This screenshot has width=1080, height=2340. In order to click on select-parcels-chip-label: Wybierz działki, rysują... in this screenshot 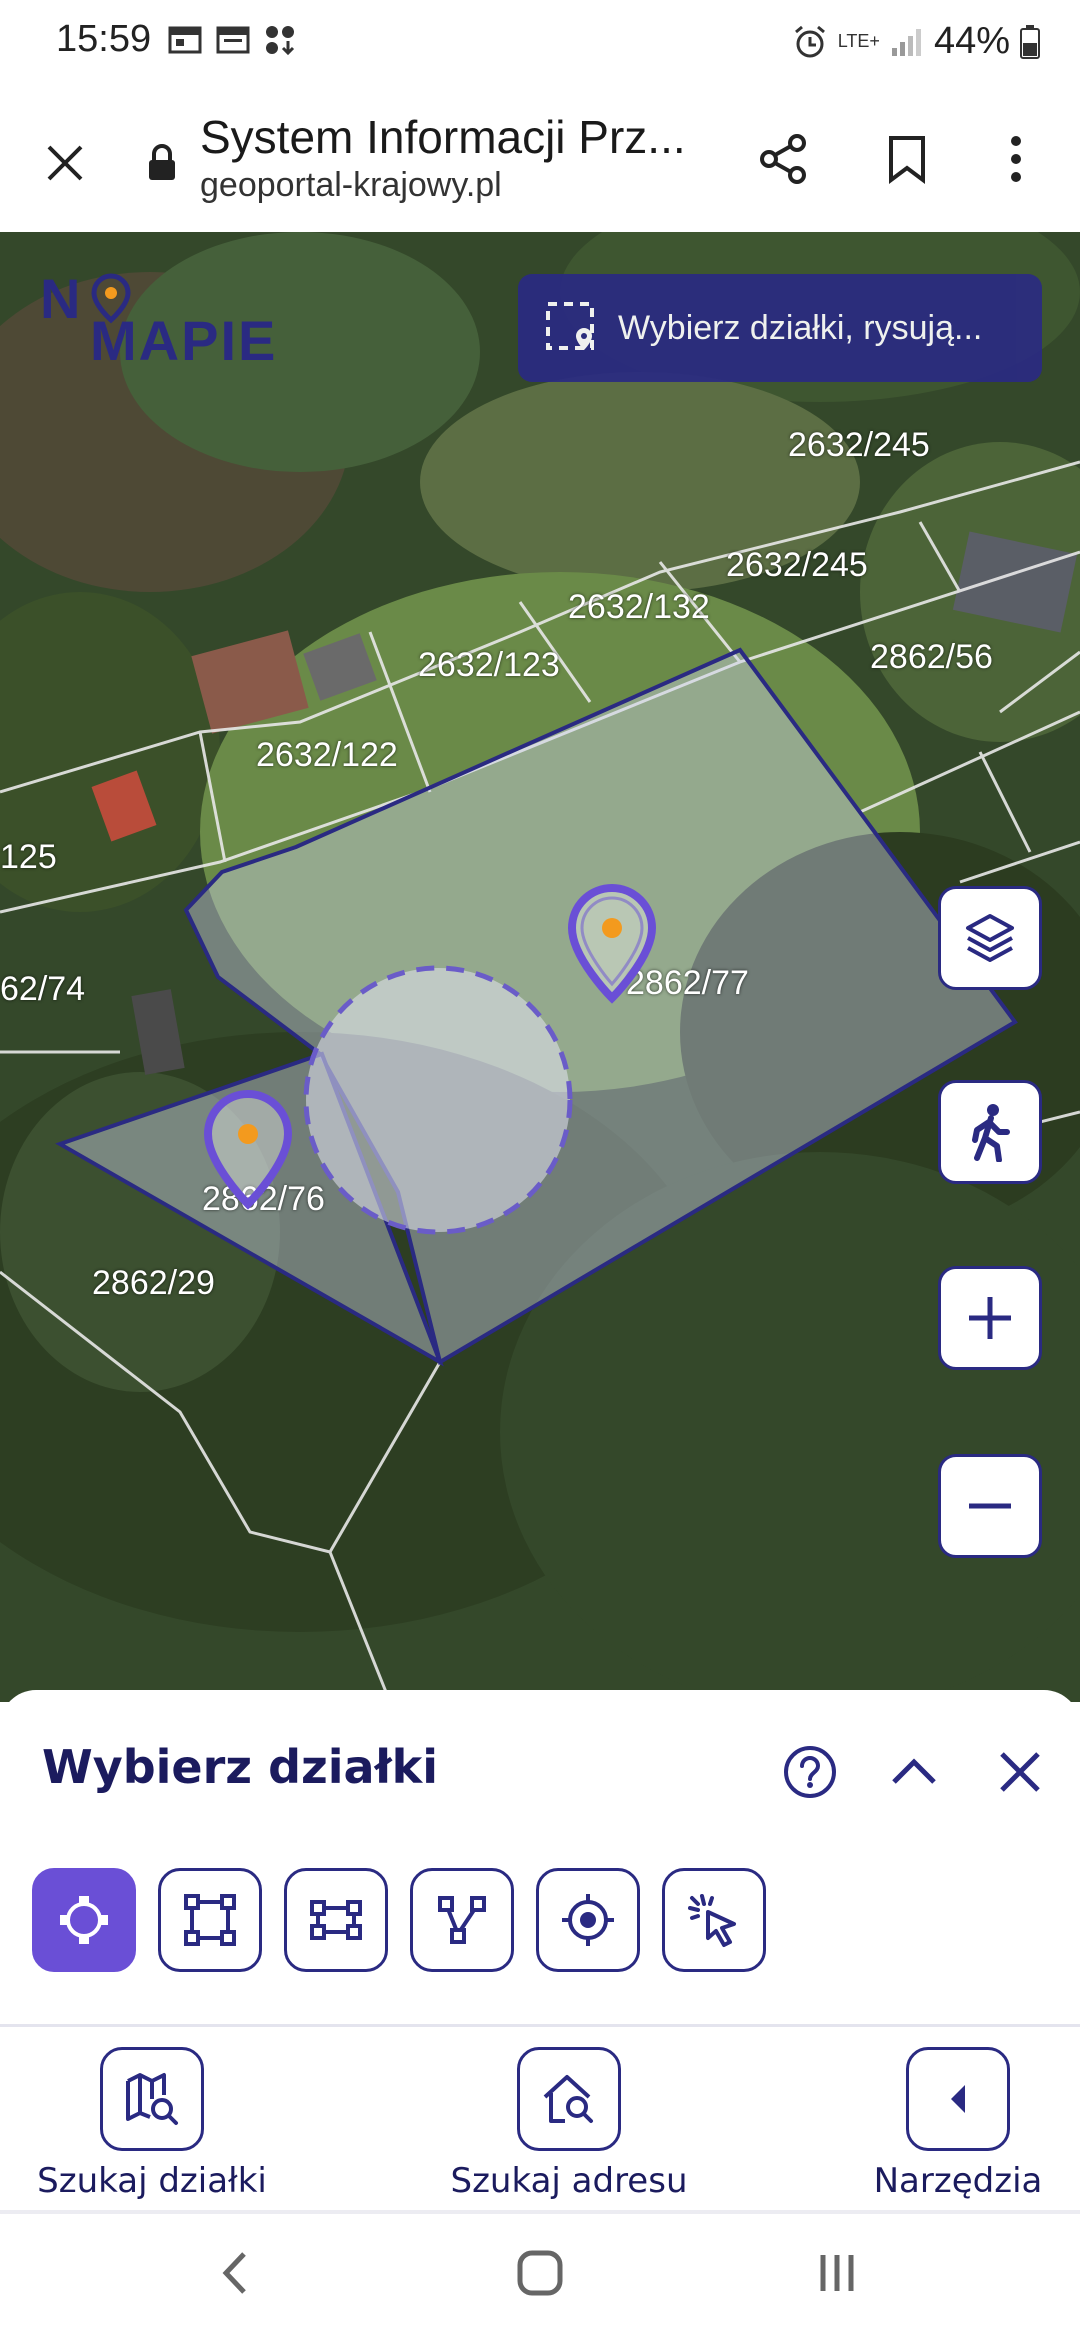, I will do `click(800, 327)`.